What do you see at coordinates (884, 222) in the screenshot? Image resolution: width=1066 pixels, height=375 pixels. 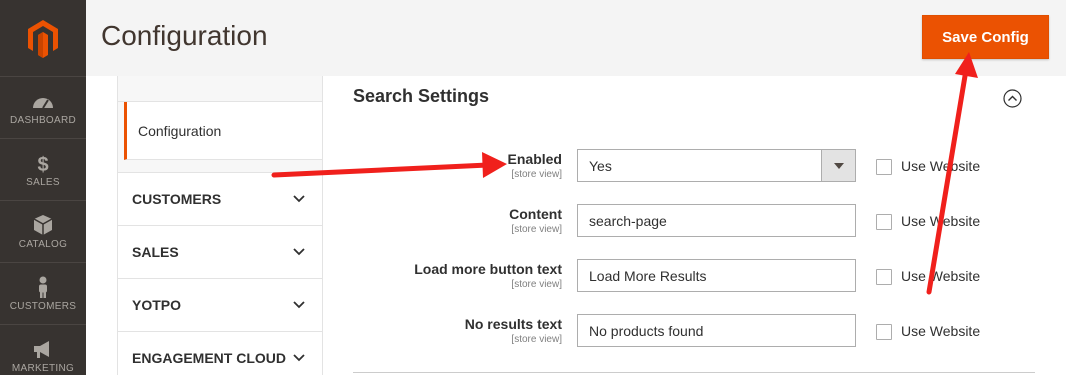 I see `use-website-checkbox-content` at bounding box center [884, 222].